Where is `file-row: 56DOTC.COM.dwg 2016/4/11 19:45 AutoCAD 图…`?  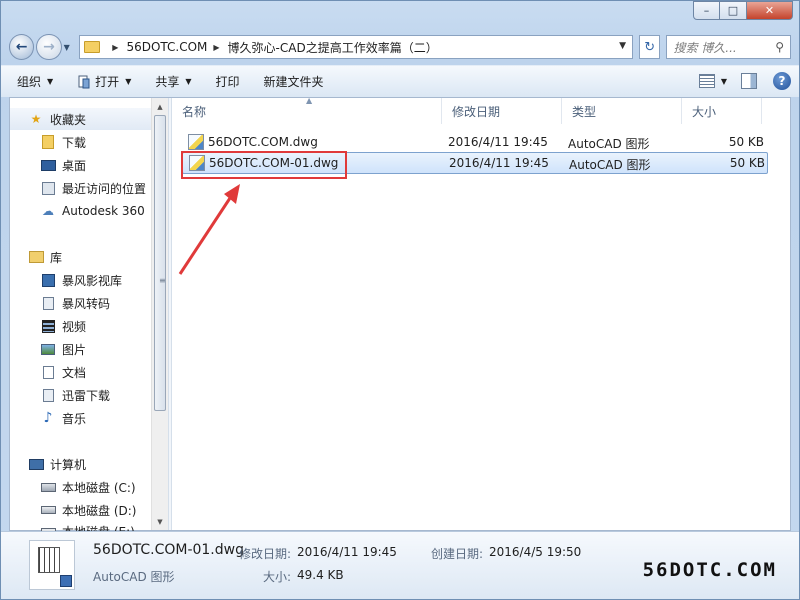 file-row: 56DOTC.COM.dwg 2016/4/11 19:45 AutoCAD 图… is located at coordinates (474, 142).